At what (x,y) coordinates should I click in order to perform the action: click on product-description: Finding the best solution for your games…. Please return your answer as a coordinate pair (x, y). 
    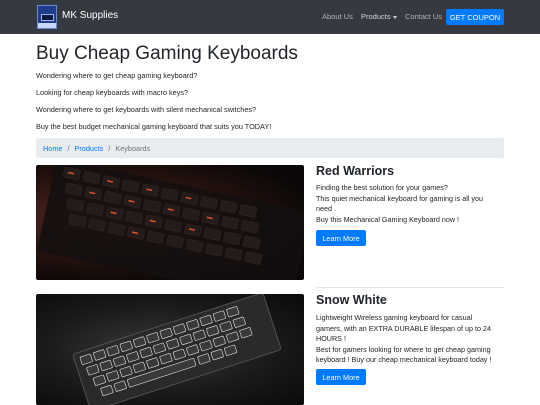
    Looking at the image, I should click on (399, 204).